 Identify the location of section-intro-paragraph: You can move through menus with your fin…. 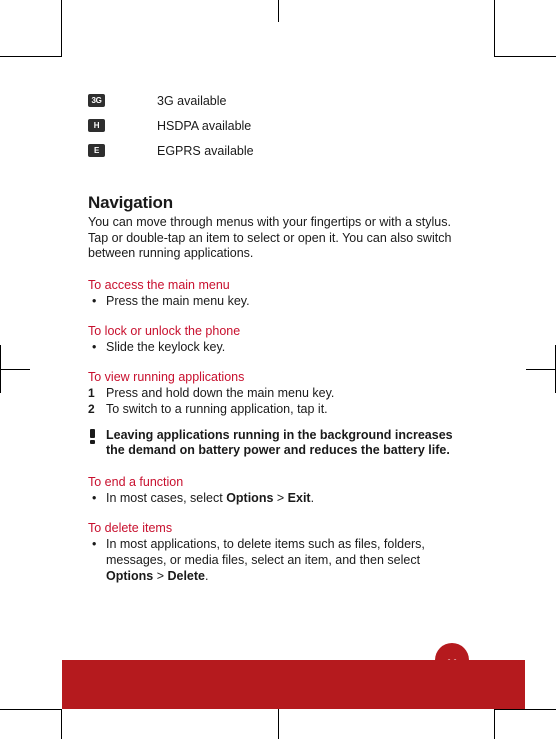
(270, 238).